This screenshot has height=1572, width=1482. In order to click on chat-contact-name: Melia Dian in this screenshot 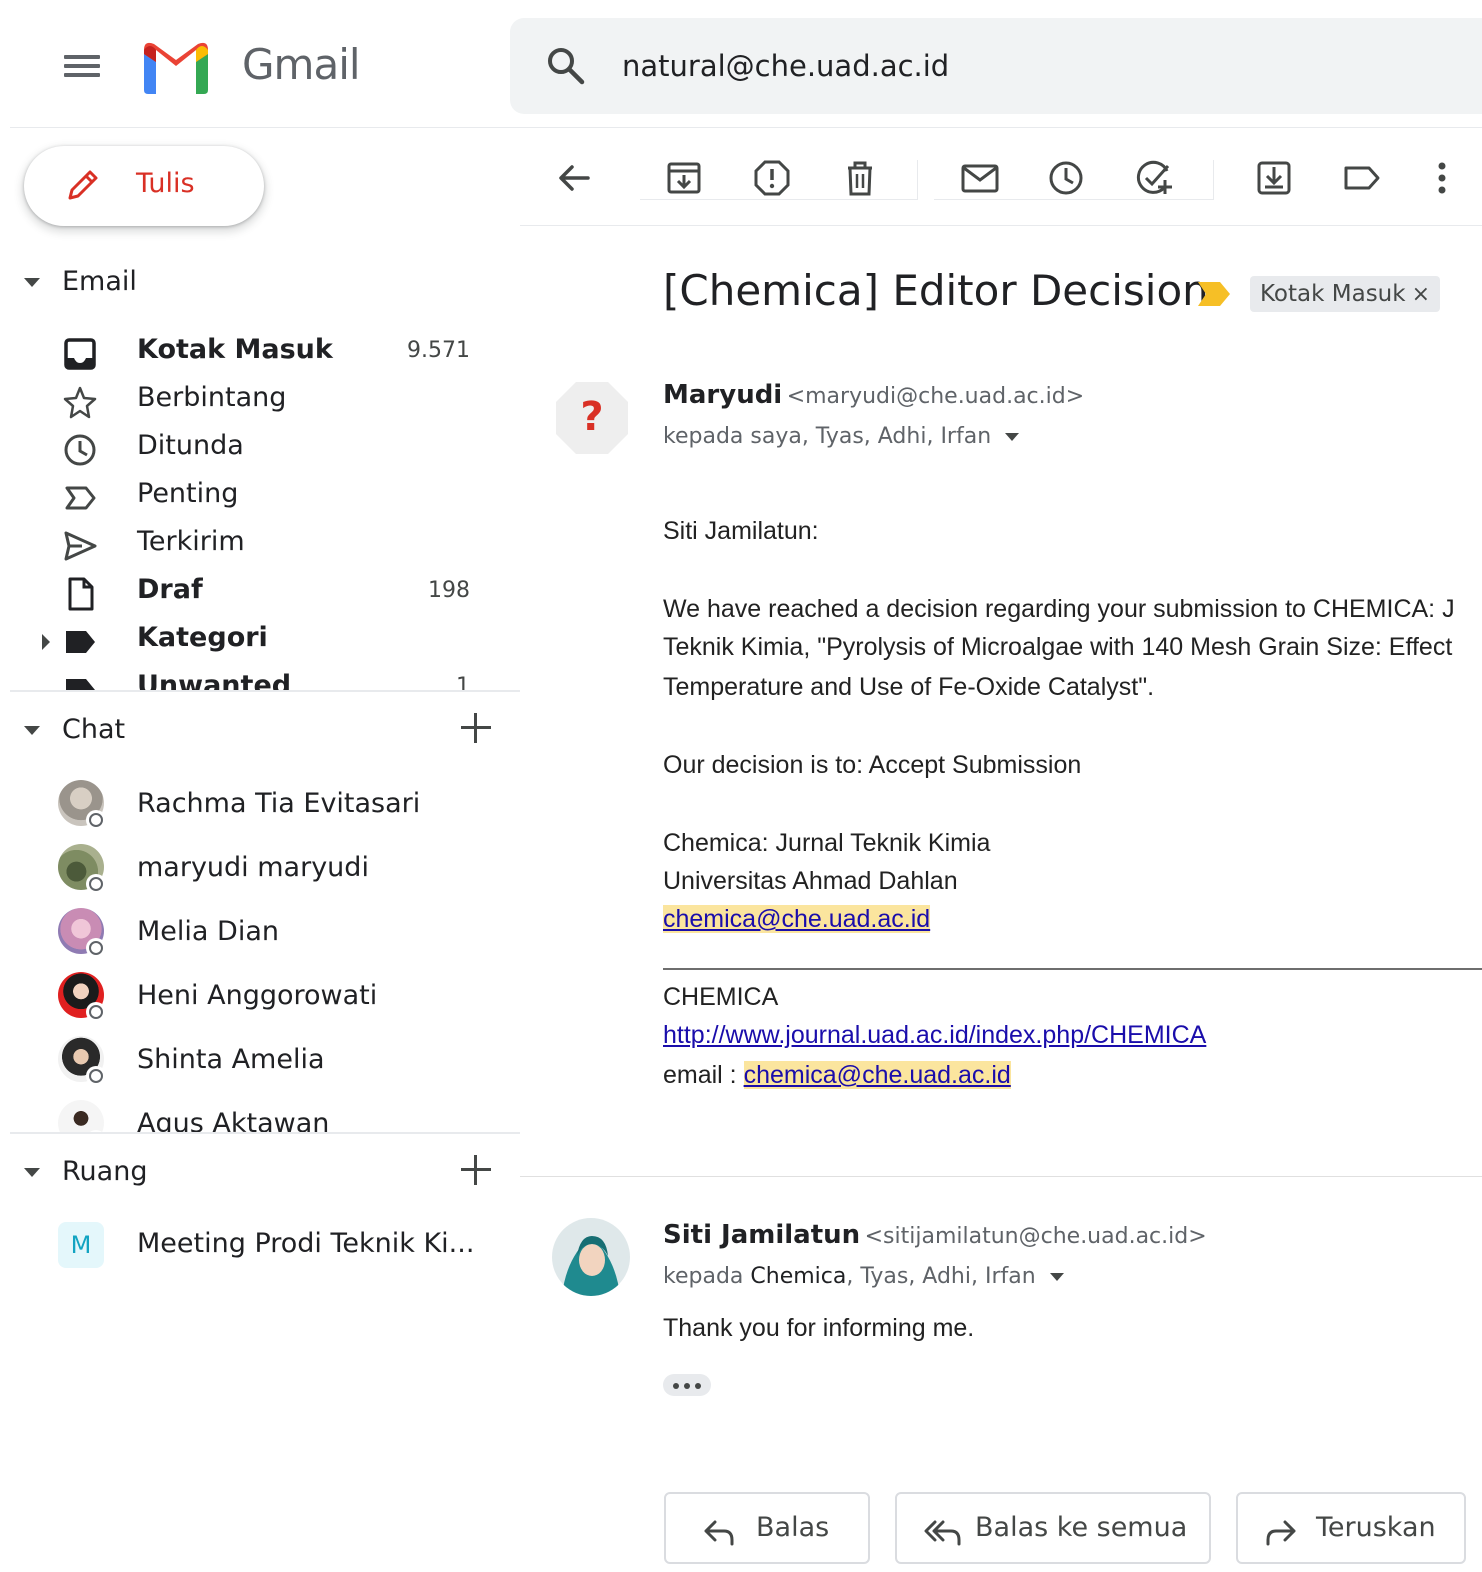, I will do `click(208, 931)`.